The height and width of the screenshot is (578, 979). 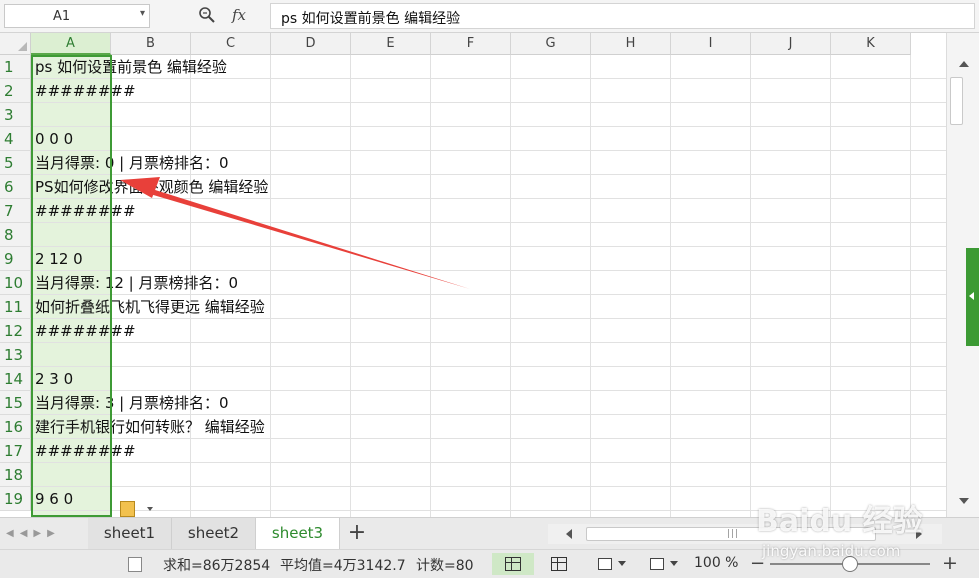 I want to click on tab-sheet1: sheet1, so click(x=130, y=533).